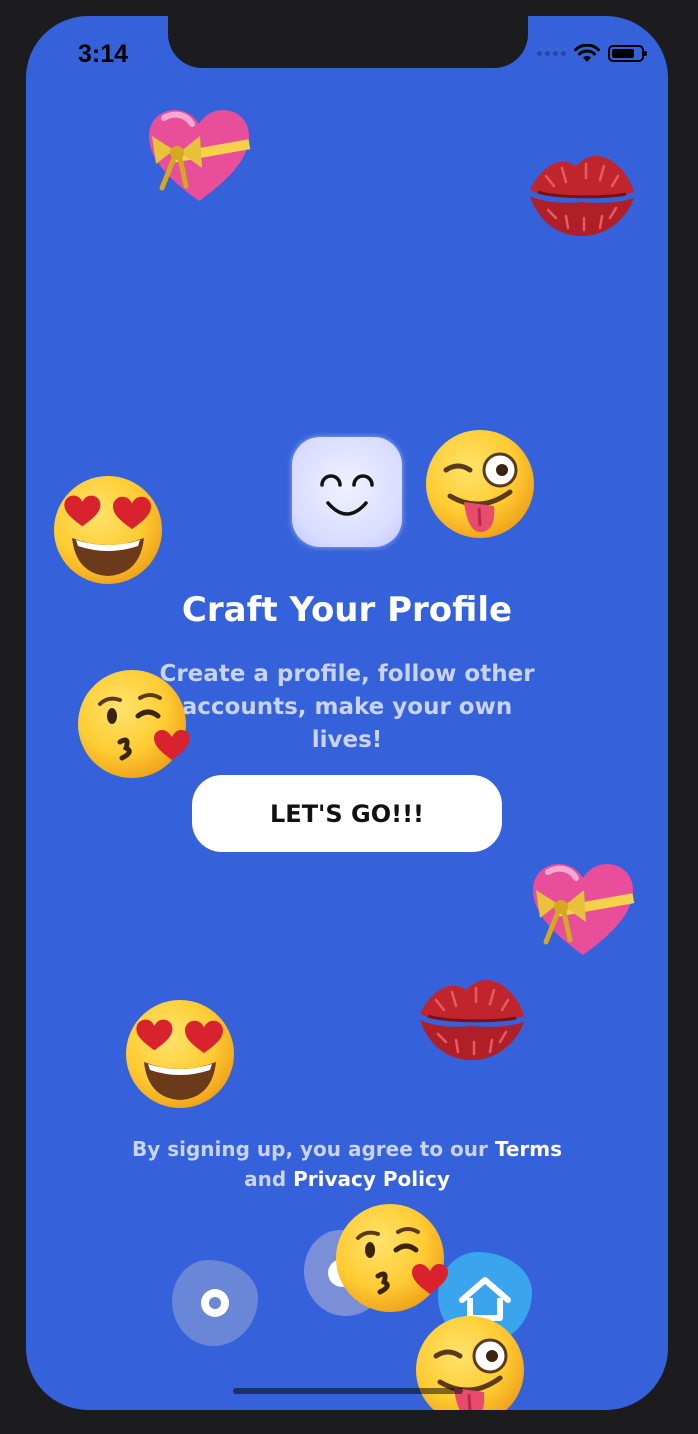 The width and height of the screenshot is (698, 1434). What do you see at coordinates (587, 53) in the screenshot?
I see `wifi-icon` at bounding box center [587, 53].